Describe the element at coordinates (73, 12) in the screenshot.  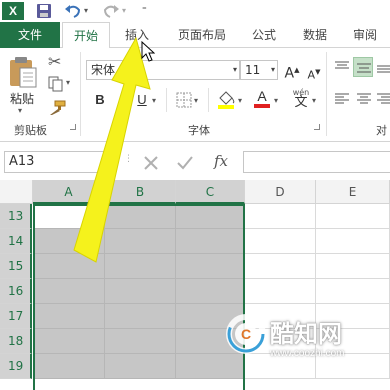
I see `undo-icon` at that location.